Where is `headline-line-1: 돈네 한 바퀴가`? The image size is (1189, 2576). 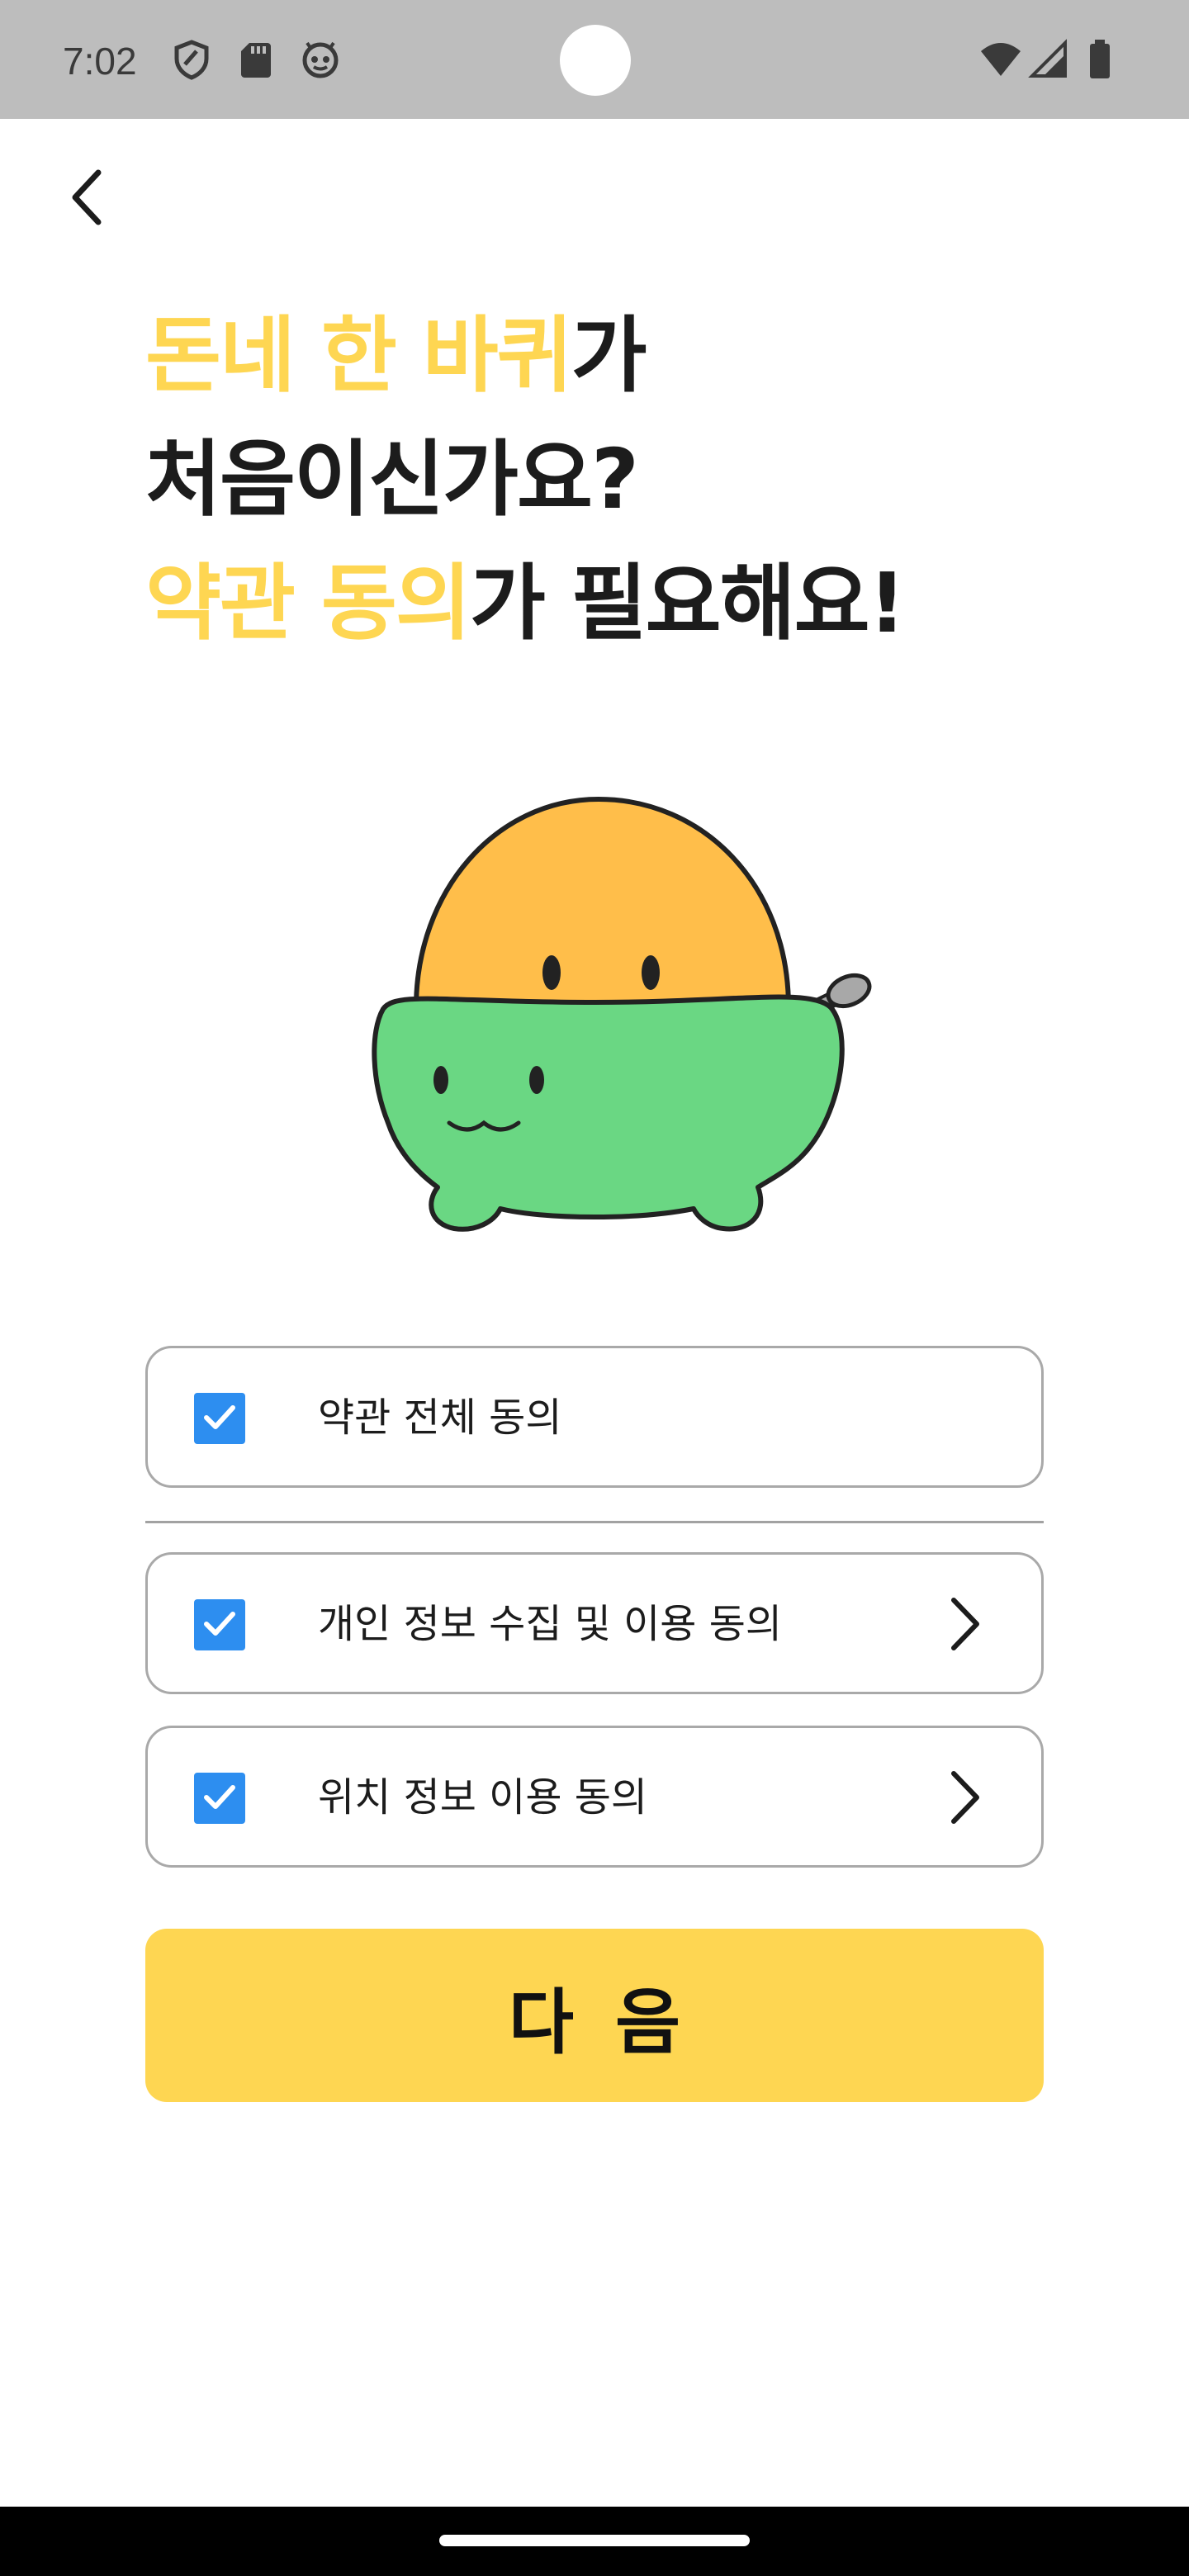
headline-line-1: 돈네 한 바퀴가 is located at coordinates (524, 356).